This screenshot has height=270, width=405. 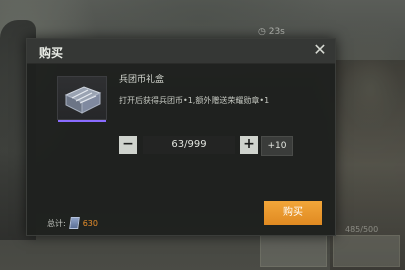 I want to click on dialog-title: 购买, so click(x=51, y=53).